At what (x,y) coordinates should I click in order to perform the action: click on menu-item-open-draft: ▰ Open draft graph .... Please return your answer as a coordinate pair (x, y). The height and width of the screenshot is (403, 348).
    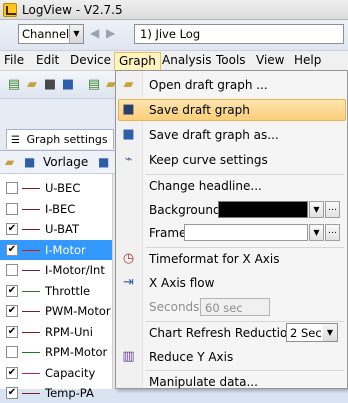
    Looking at the image, I should click on (231, 85).